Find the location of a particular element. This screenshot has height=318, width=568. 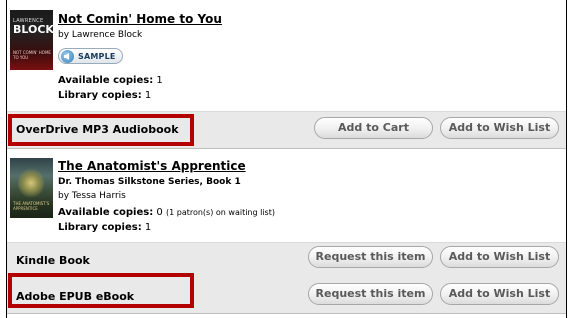

add-to-cart-button: Add to Cart is located at coordinates (373, 128).